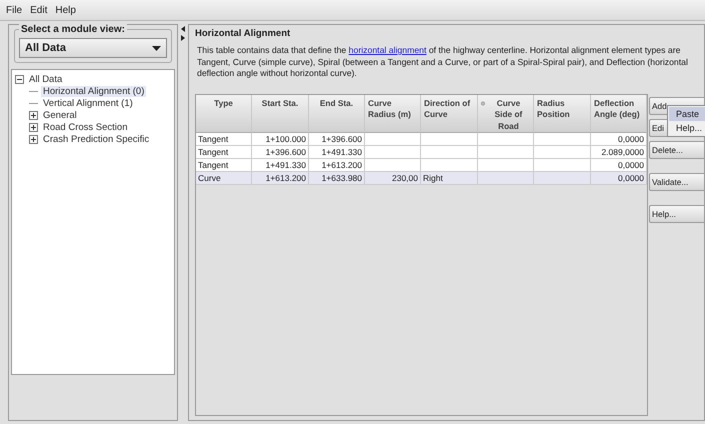 The width and height of the screenshot is (705, 424). What do you see at coordinates (562, 113) in the screenshot?
I see `column-header: Radius Position` at bounding box center [562, 113].